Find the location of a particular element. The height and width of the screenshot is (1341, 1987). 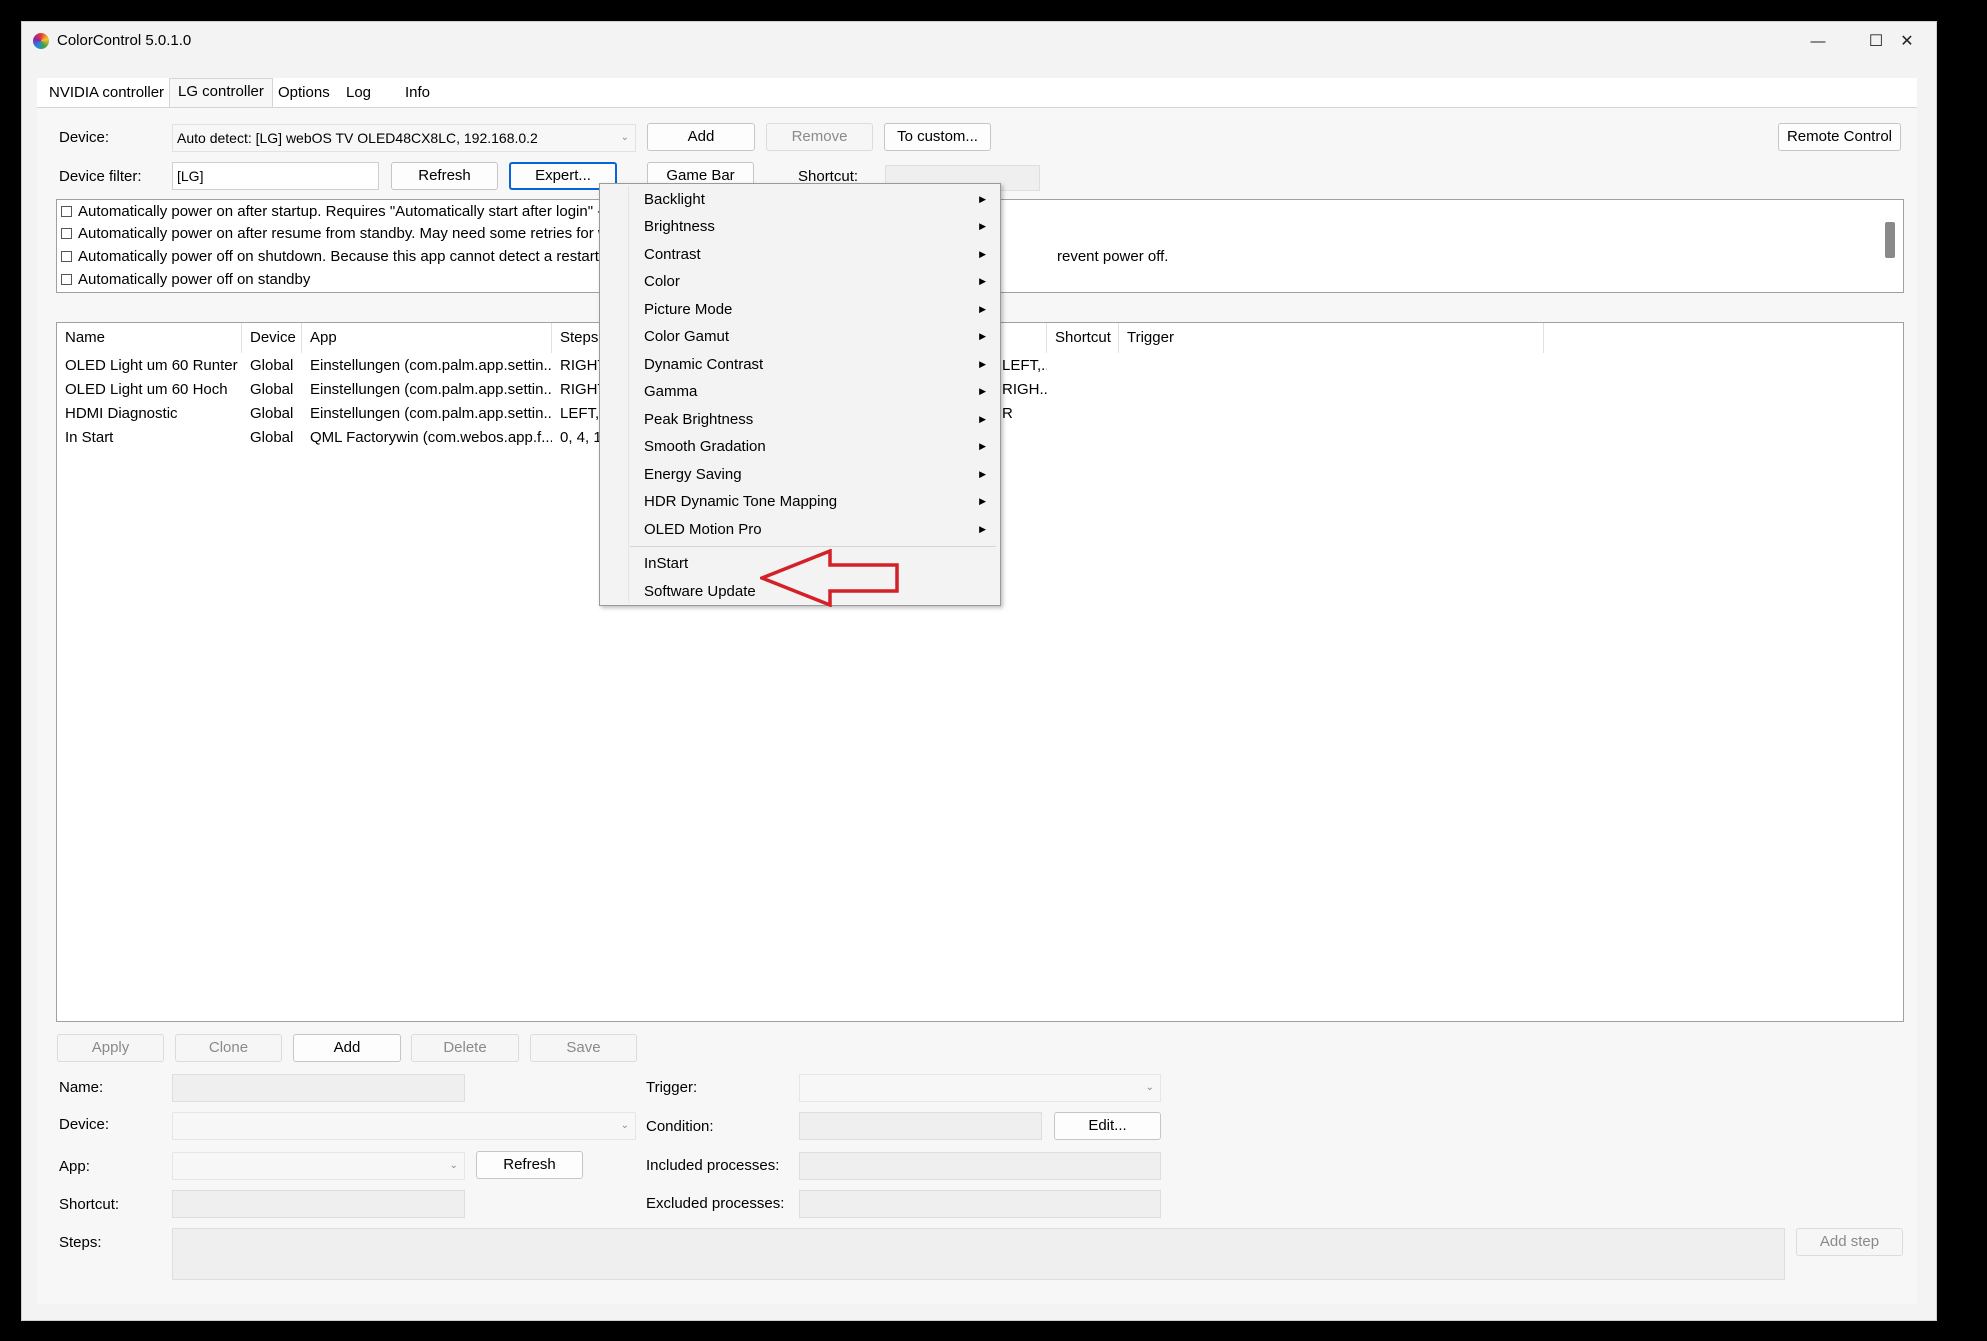

menu-item-backlight: Backlight ▶ is located at coordinates (800, 199).